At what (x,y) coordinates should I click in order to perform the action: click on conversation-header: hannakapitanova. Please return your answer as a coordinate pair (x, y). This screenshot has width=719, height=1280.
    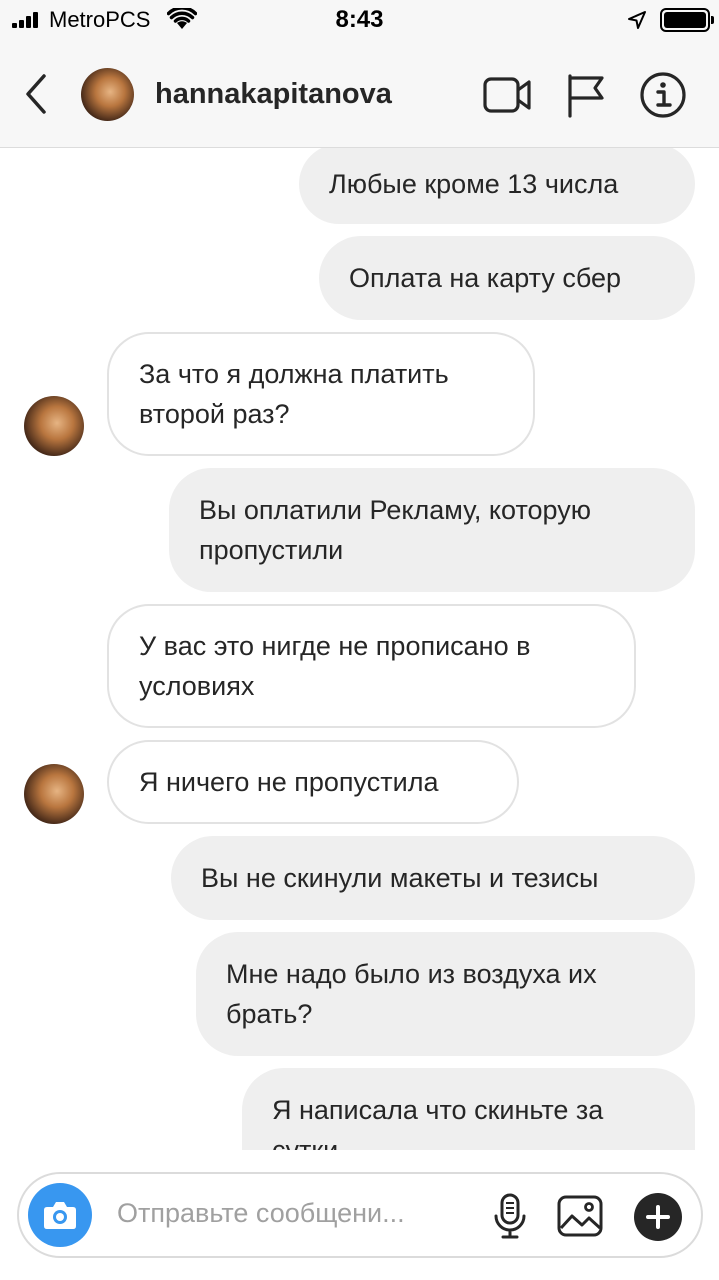
    Looking at the image, I should click on (359, 94).